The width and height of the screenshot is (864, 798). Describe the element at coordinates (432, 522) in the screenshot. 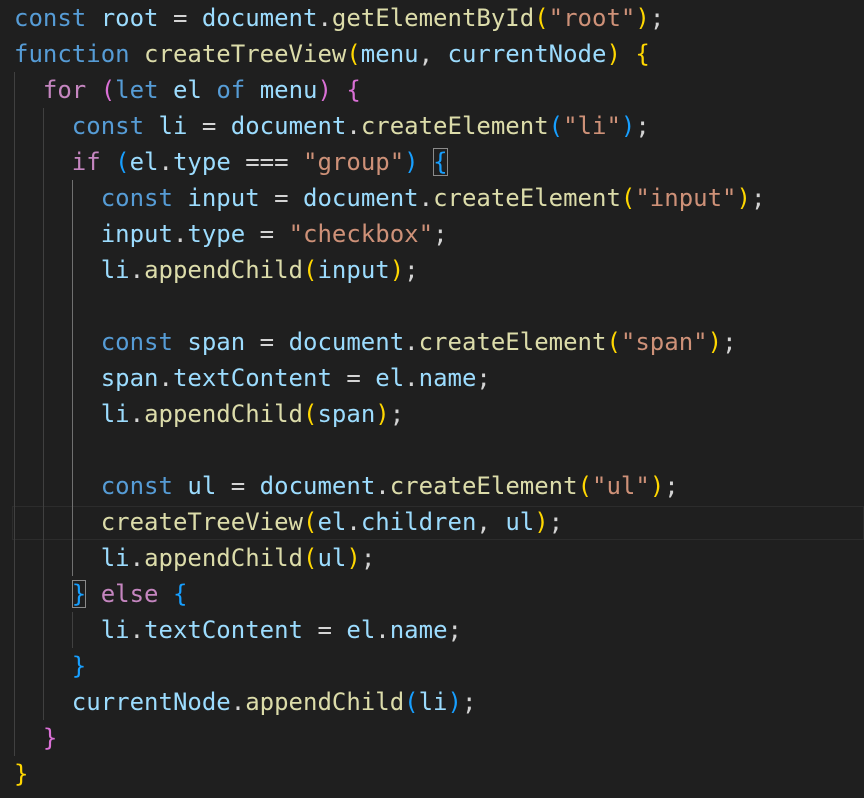

I see `code-line: createTreeView(el.children, ul);` at that location.